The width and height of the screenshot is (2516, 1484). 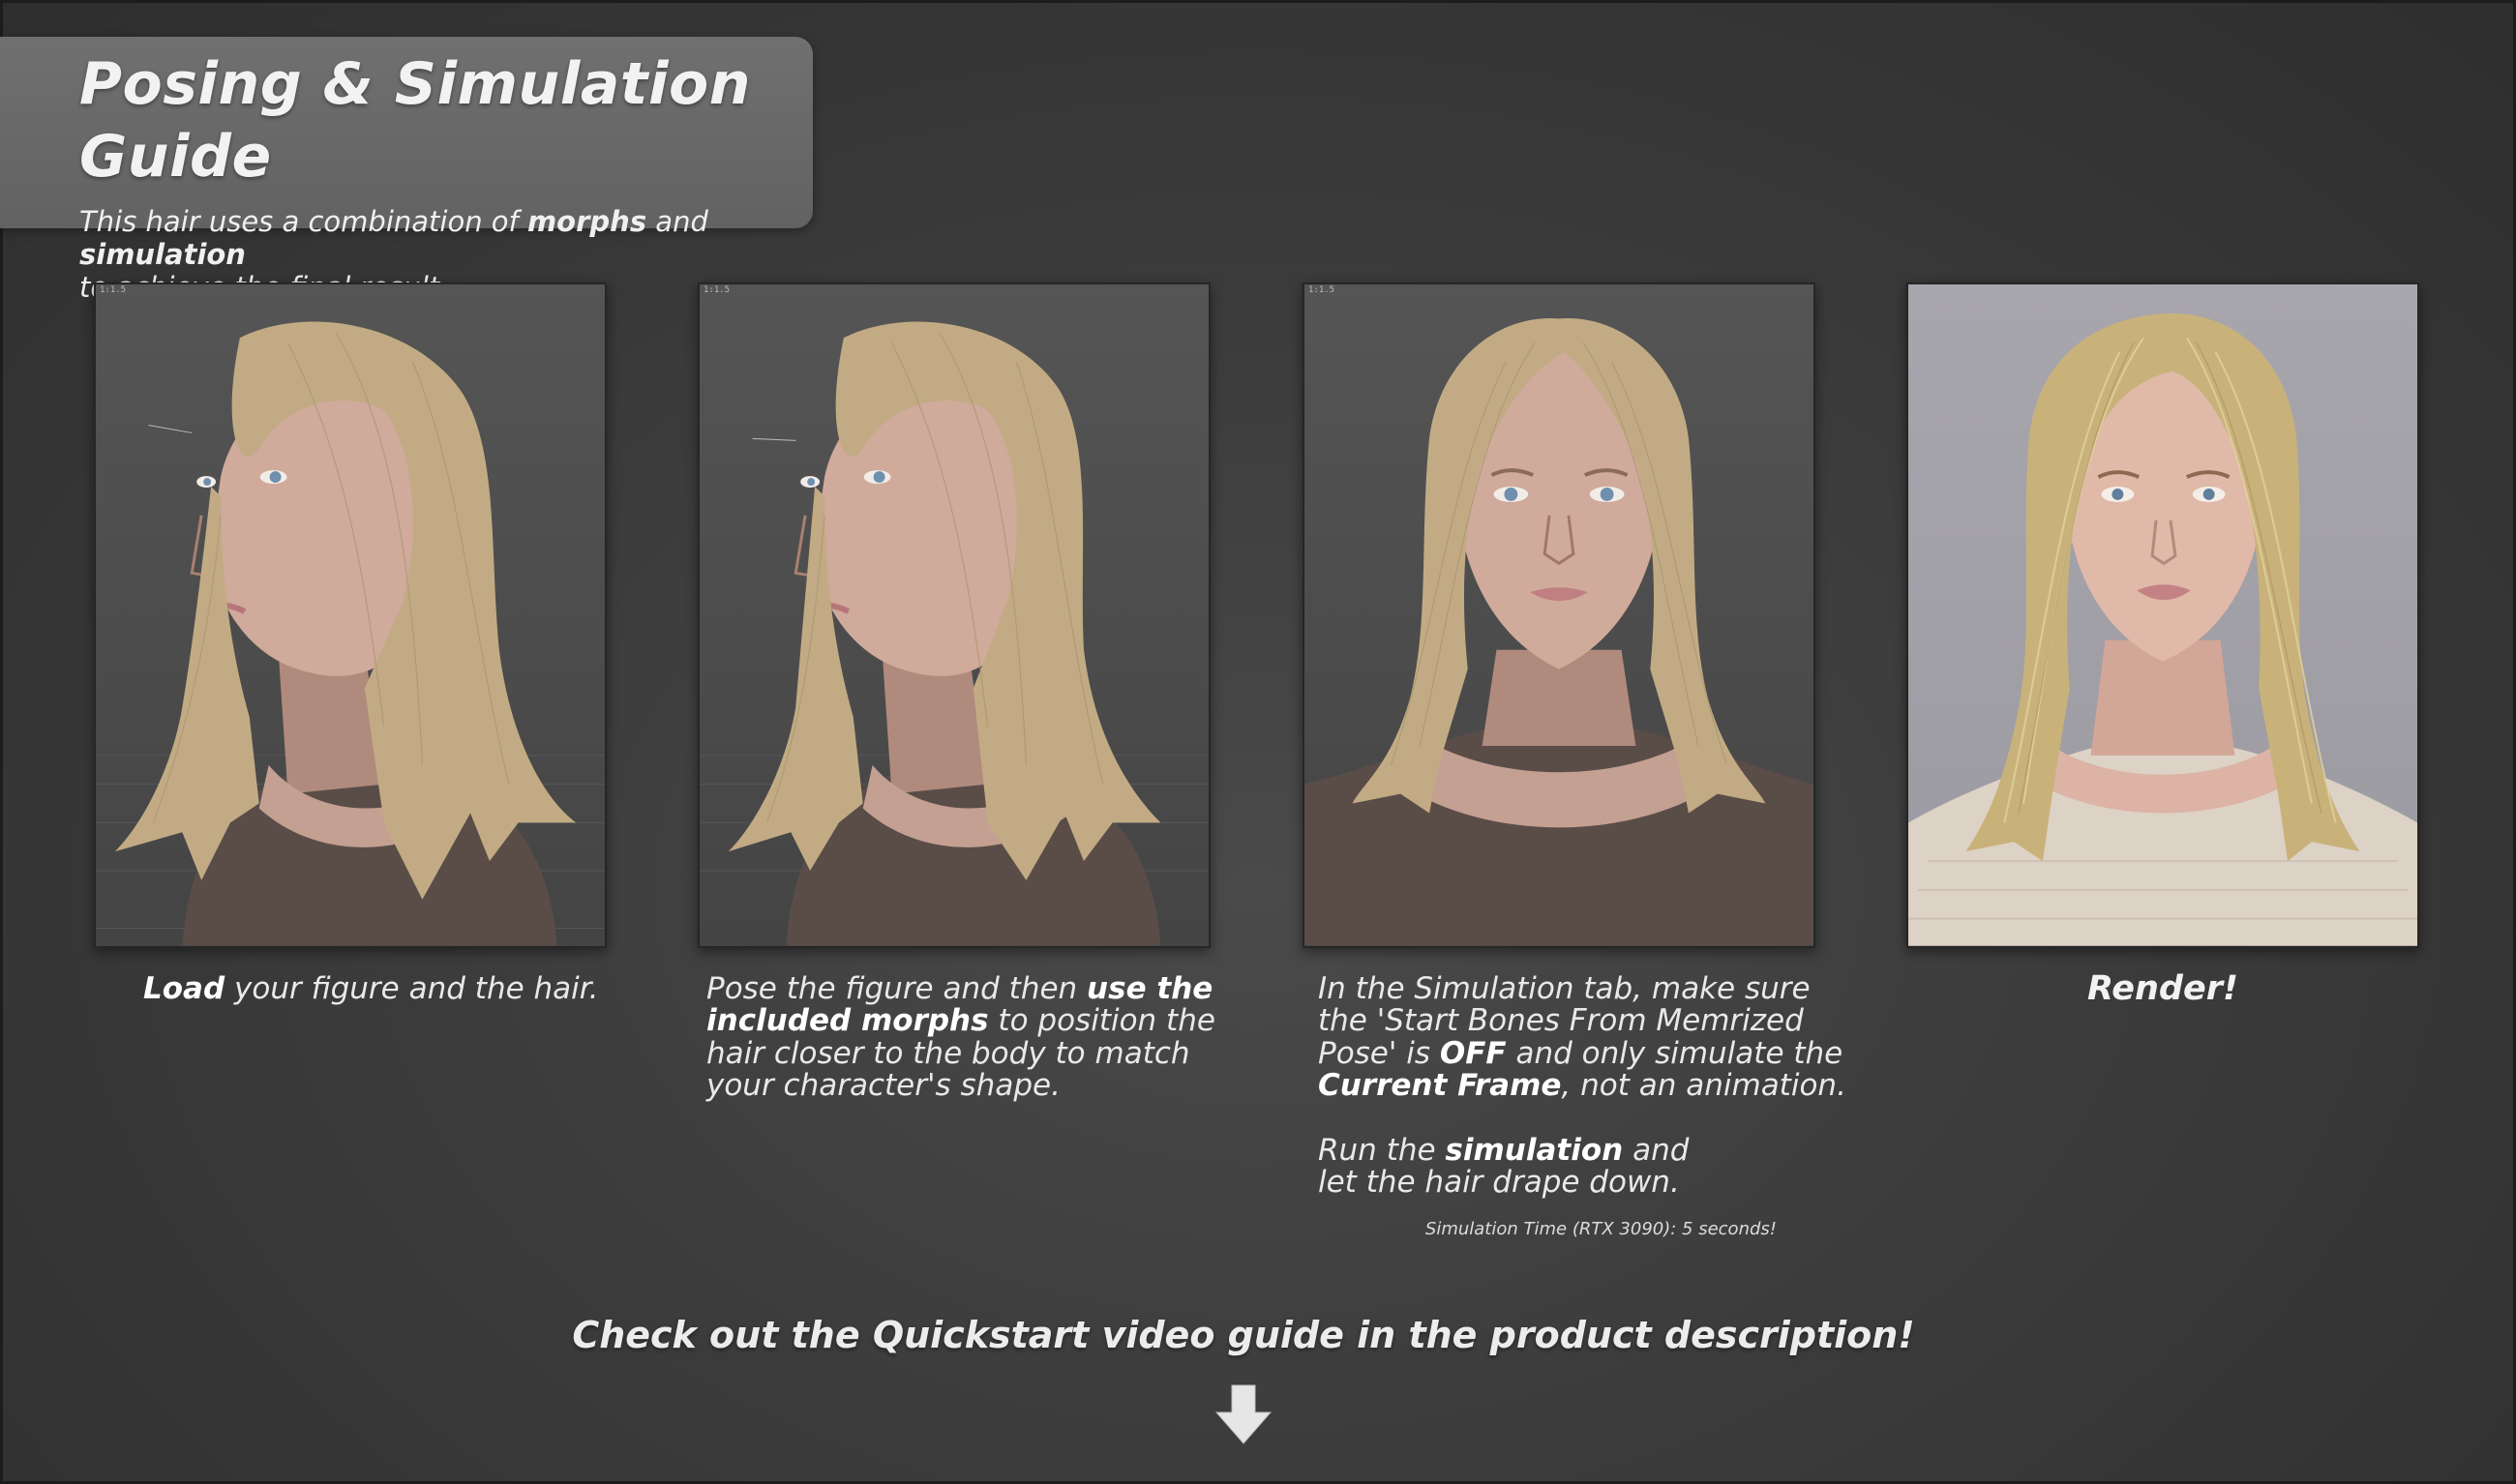 I want to click on step4-render-image, so click(x=2162, y=615).